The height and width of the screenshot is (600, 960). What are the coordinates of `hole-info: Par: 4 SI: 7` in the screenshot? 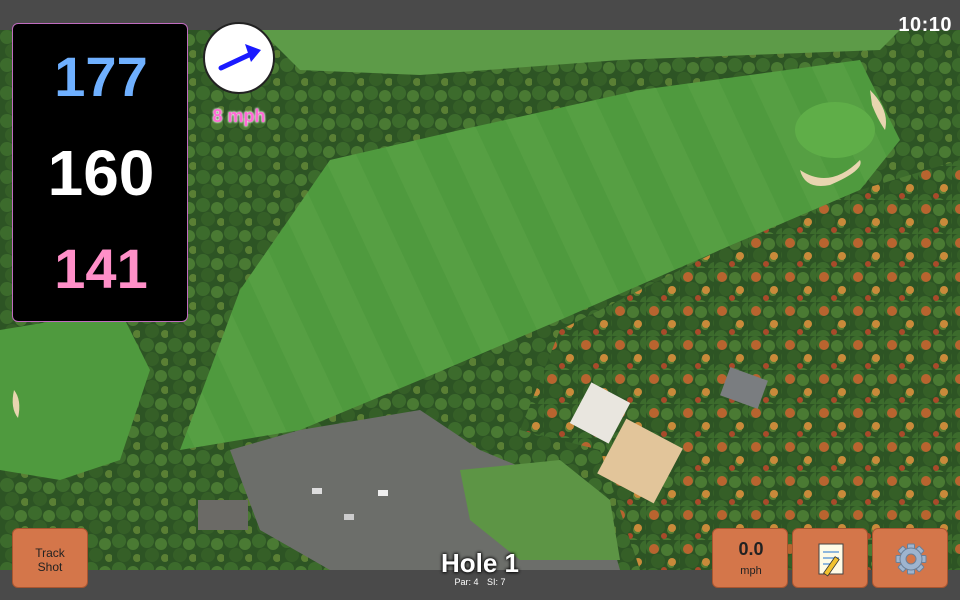 It's located at (480, 582).